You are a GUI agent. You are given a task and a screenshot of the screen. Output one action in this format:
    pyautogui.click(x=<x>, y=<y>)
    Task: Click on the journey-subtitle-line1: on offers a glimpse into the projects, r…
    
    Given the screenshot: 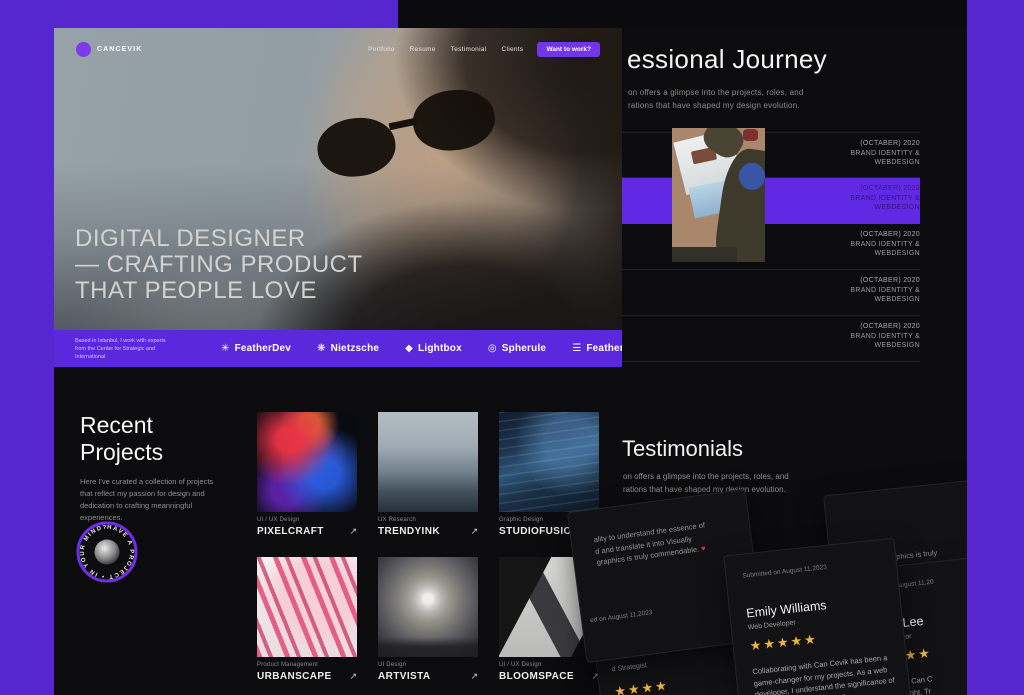 What is the action you would take?
    pyautogui.click(x=716, y=92)
    